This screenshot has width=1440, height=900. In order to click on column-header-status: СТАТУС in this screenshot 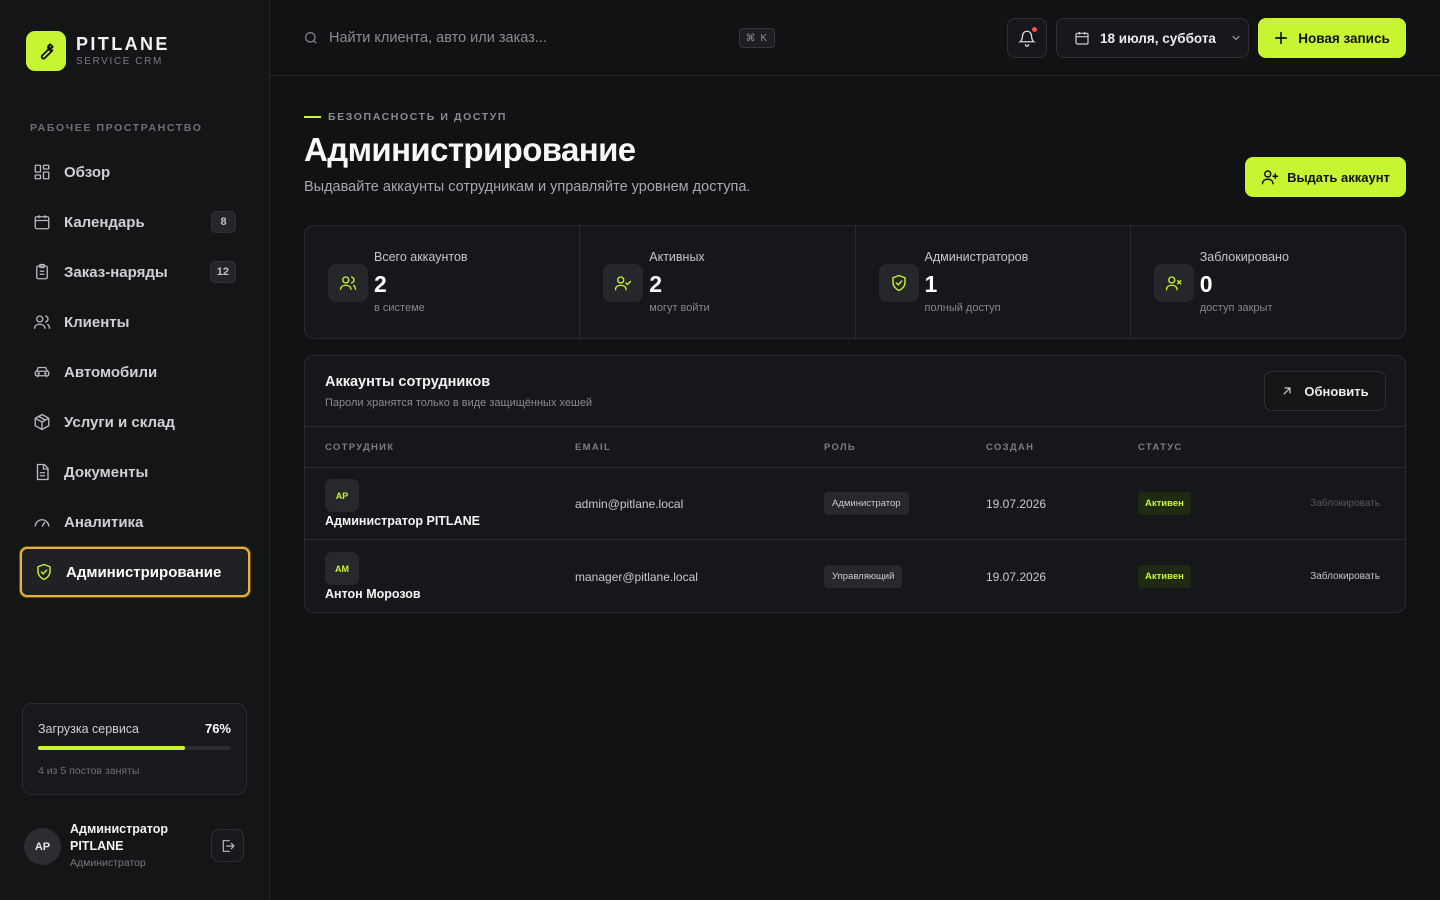, I will do `click(1160, 447)`.